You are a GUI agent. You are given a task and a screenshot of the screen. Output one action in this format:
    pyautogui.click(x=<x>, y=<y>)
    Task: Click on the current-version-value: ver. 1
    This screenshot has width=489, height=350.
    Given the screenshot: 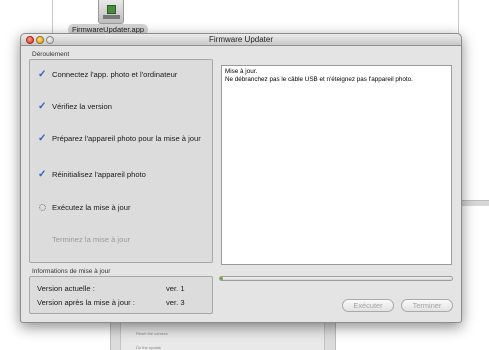 What is the action you would take?
    pyautogui.click(x=175, y=288)
    